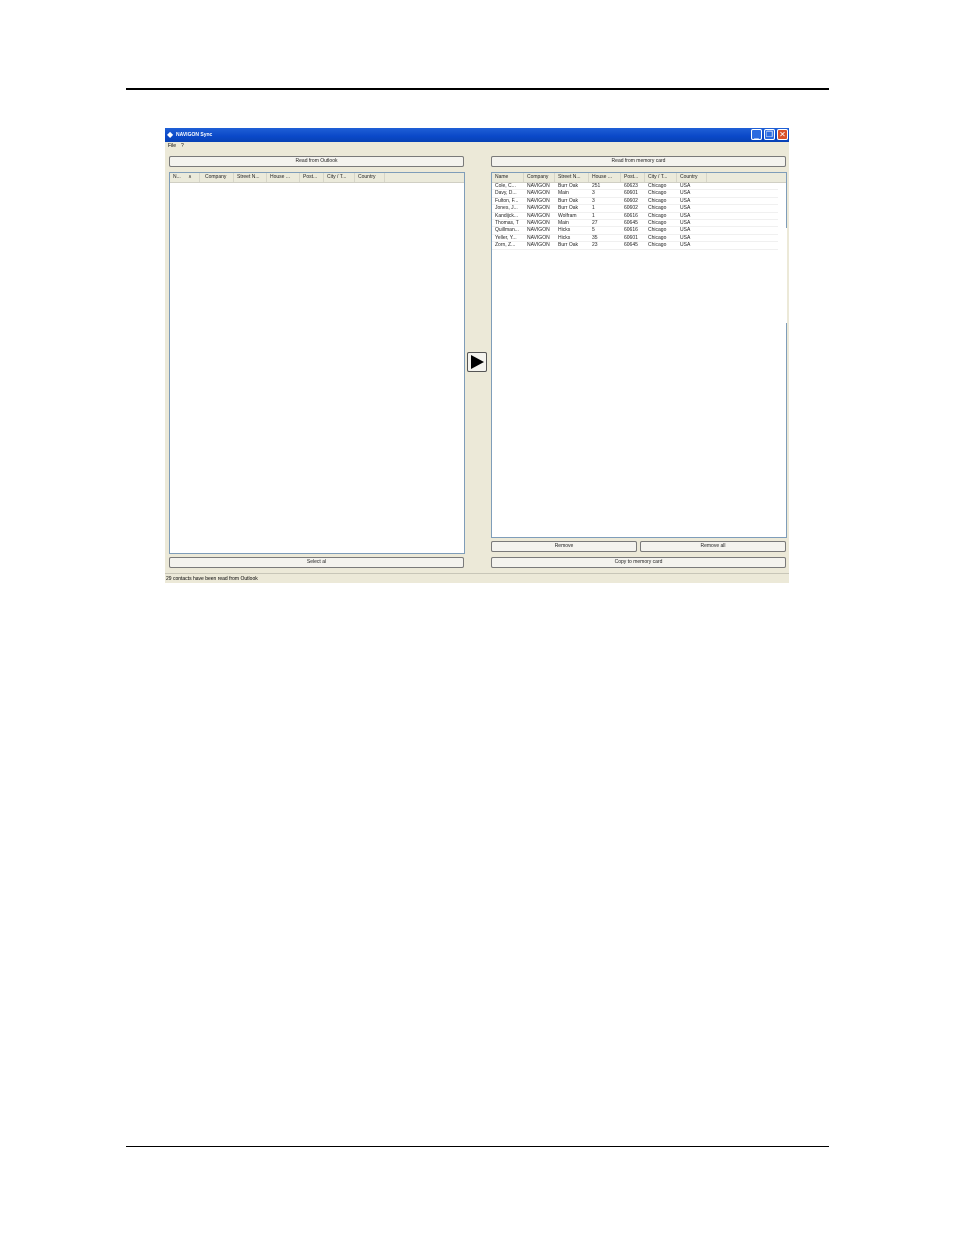 This screenshot has width=954, height=1235. What do you see at coordinates (782, 134) in the screenshot?
I see `close-button: ✕` at bounding box center [782, 134].